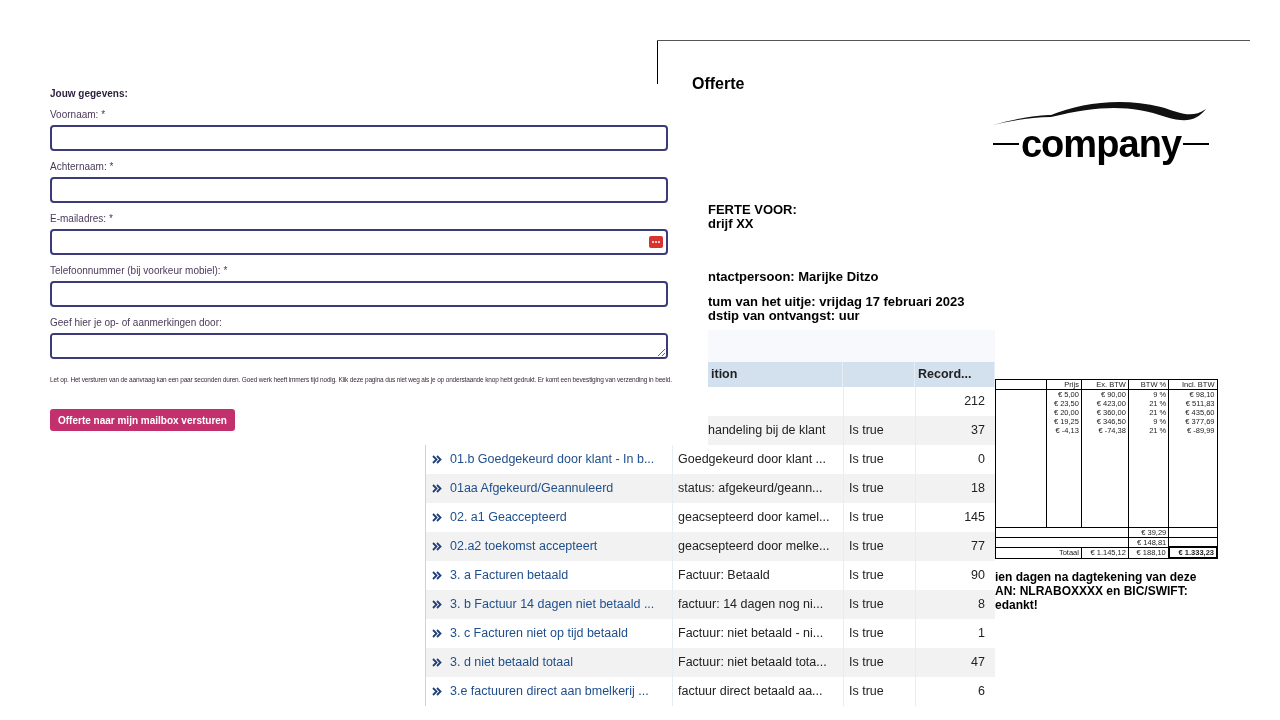 This screenshot has height=720, width=1280. Describe the element at coordinates (560, 517) in the screenshot. I see `report-link: 02. a1 Geaccepteerd` at that location.